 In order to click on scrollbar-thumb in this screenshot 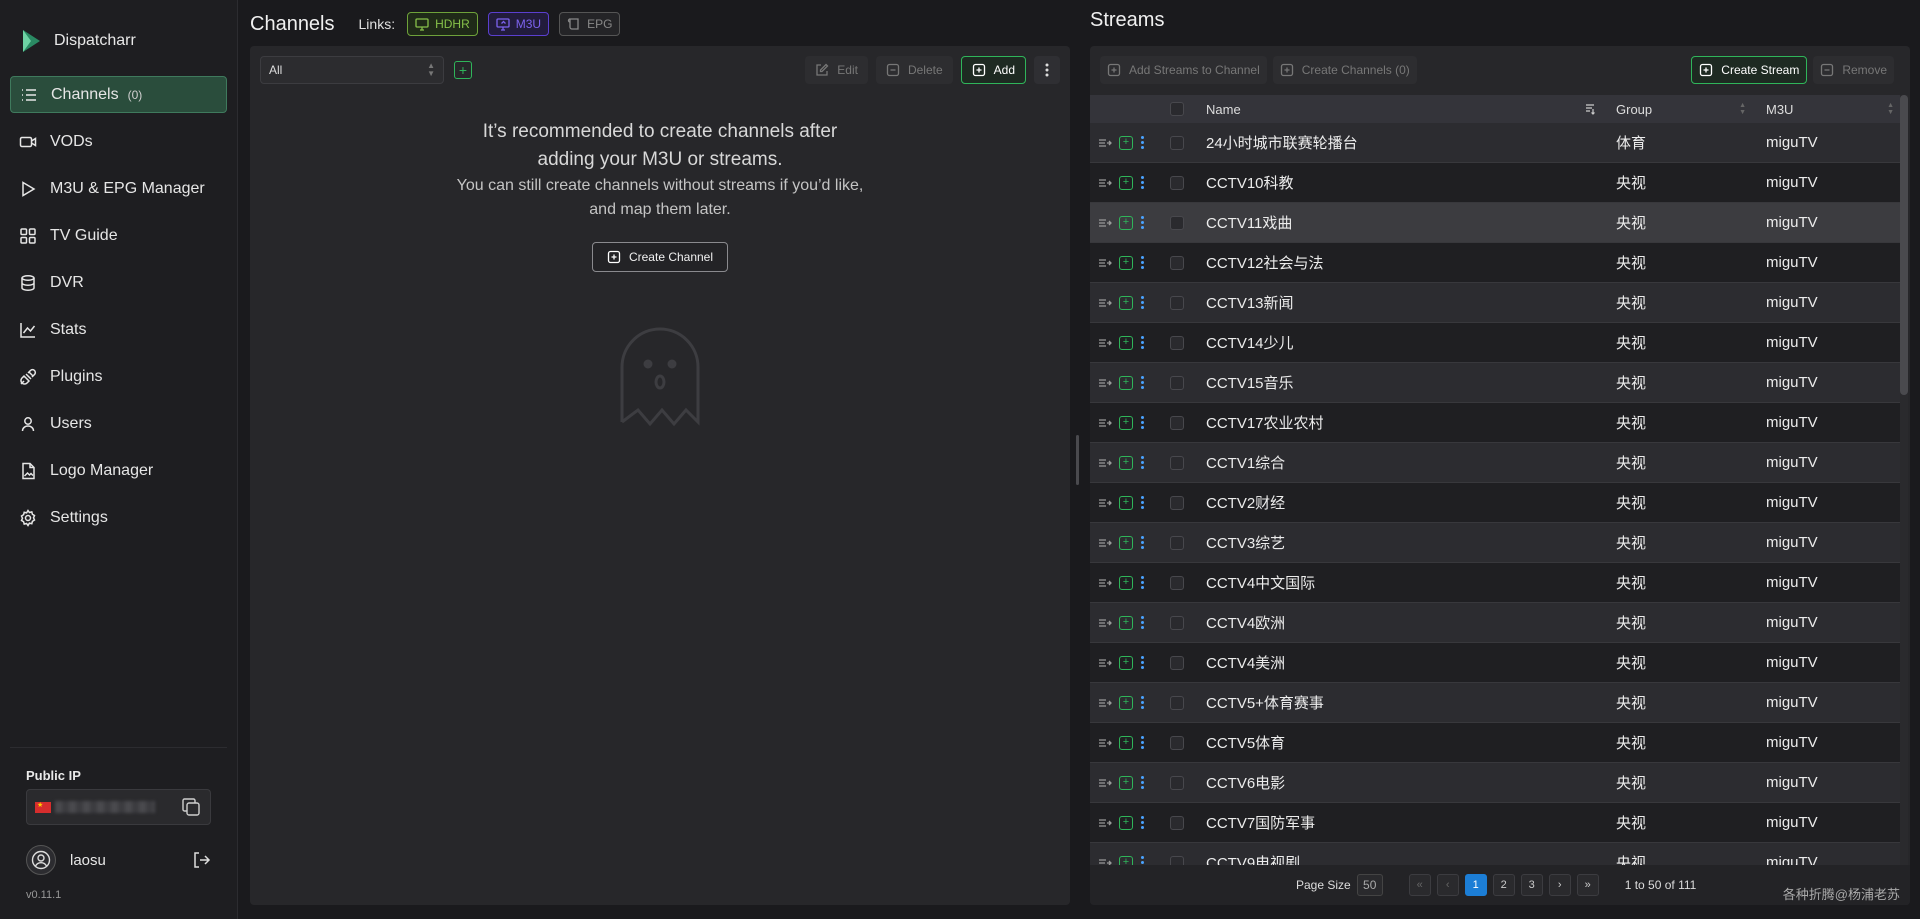, I will do `click(1904, 245)`.